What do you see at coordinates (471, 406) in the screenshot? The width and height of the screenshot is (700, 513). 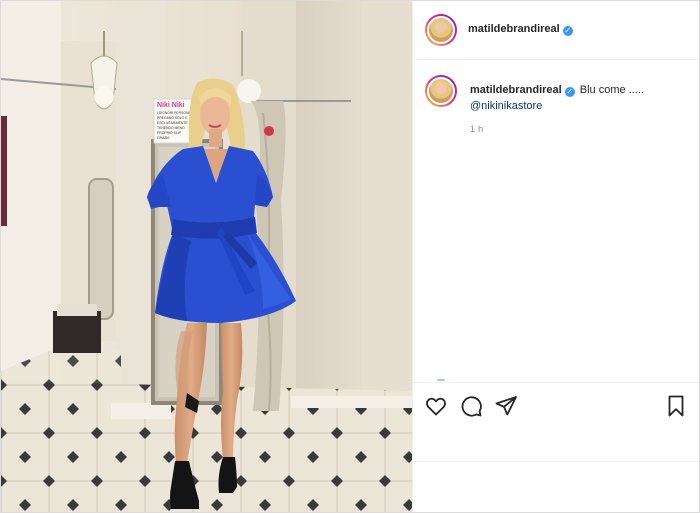 I see `comment-icon` at bounding box center [471, 406].